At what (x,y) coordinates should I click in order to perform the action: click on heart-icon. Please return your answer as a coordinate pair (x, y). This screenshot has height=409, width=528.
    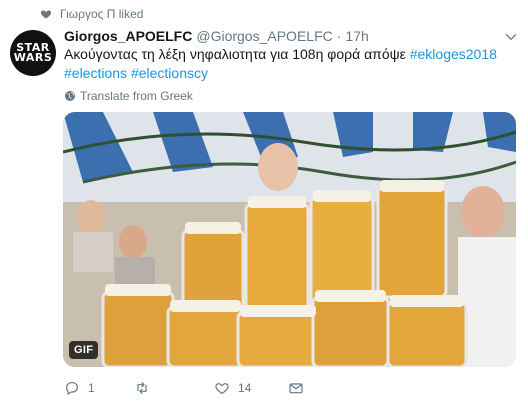
    Looking at the image, I should click on (46, 14).